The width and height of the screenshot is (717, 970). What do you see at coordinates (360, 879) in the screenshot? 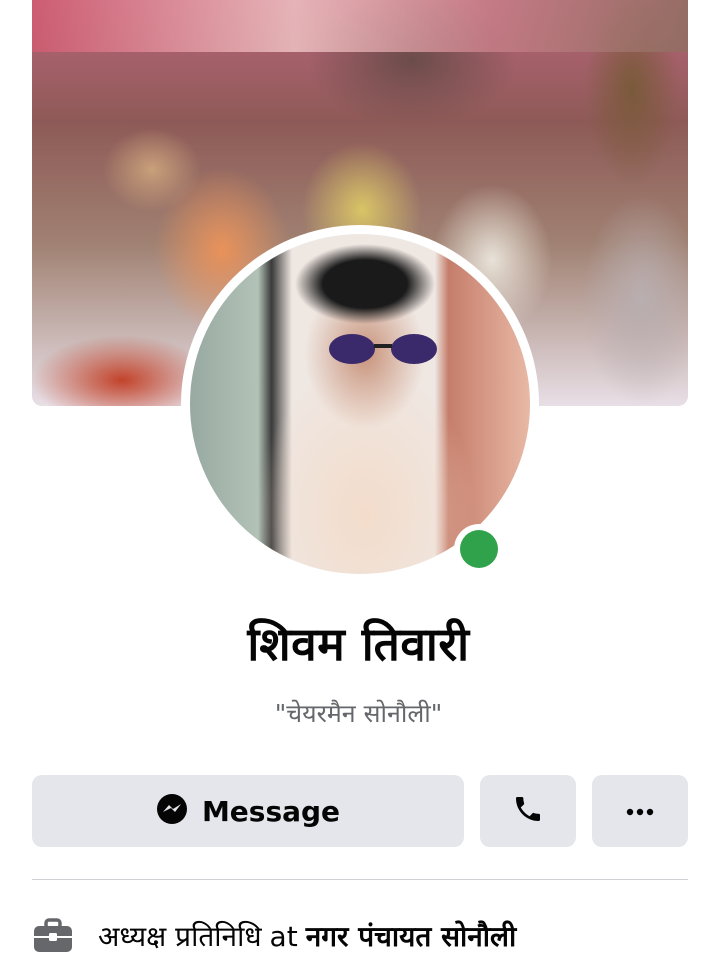
I see `section-divider` at bounding box center [360, 879].